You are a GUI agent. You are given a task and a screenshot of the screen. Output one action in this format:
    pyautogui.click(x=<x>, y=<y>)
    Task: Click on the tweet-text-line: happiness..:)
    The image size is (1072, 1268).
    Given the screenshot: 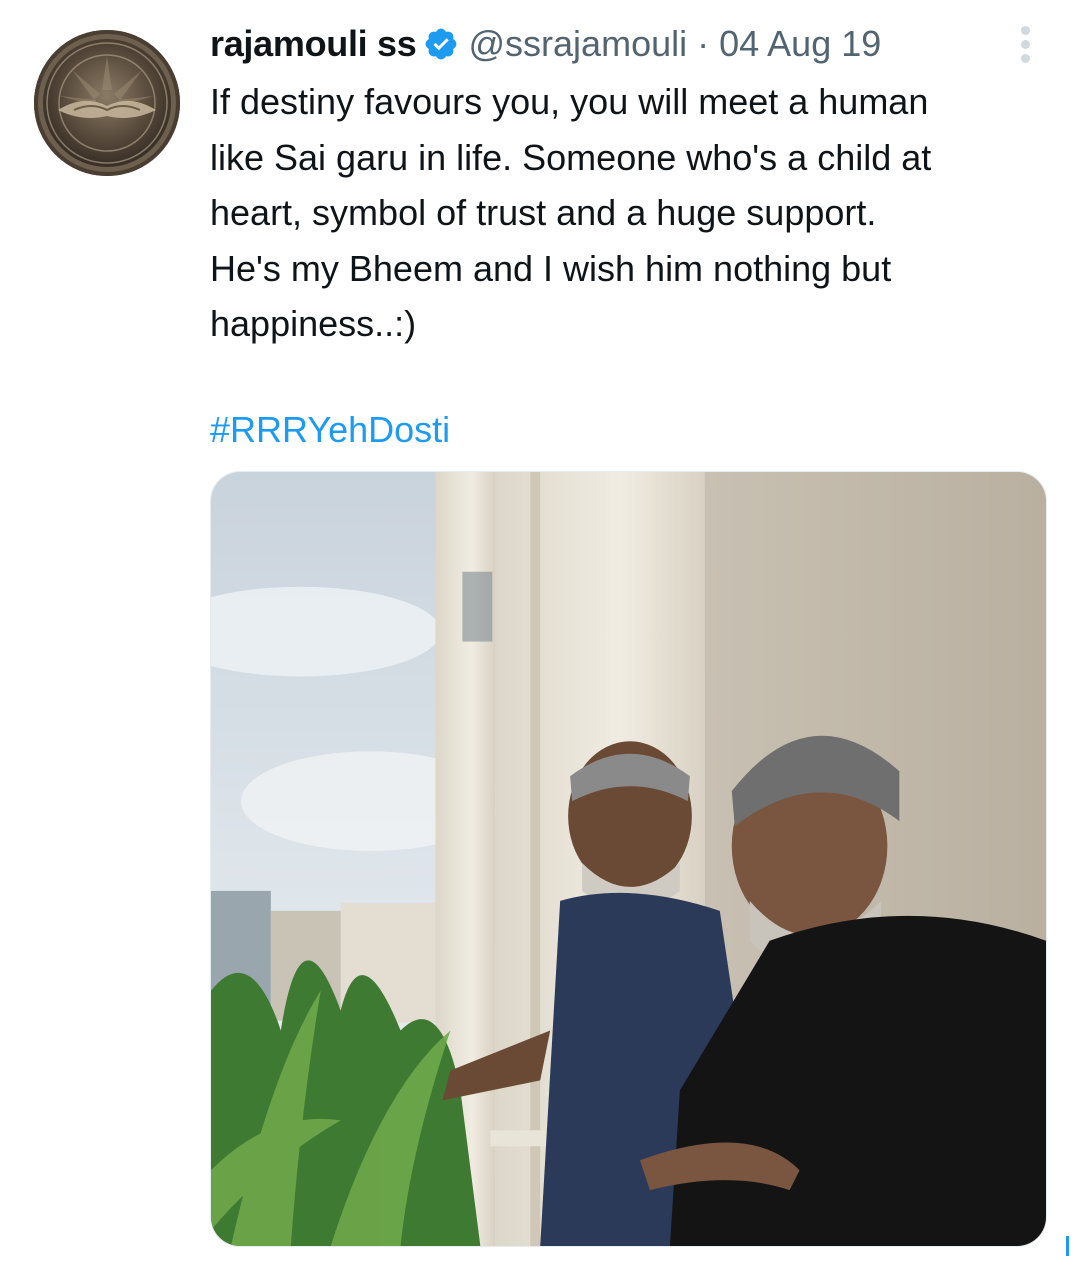 What is the action you would take?
    pyautogui.click(x=313, y=323)
    